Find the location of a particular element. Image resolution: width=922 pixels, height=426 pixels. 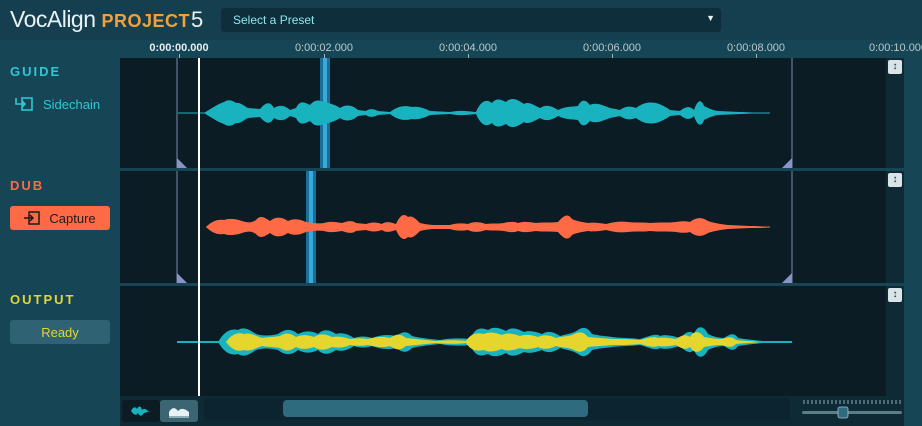

logo-version: 5 is located at coordinates (197, 19).